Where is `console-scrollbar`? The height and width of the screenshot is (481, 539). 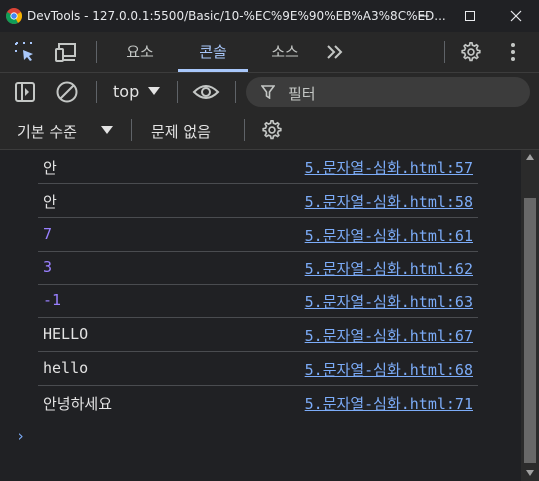
console-scrollbar is located at coordinates (530, 315).